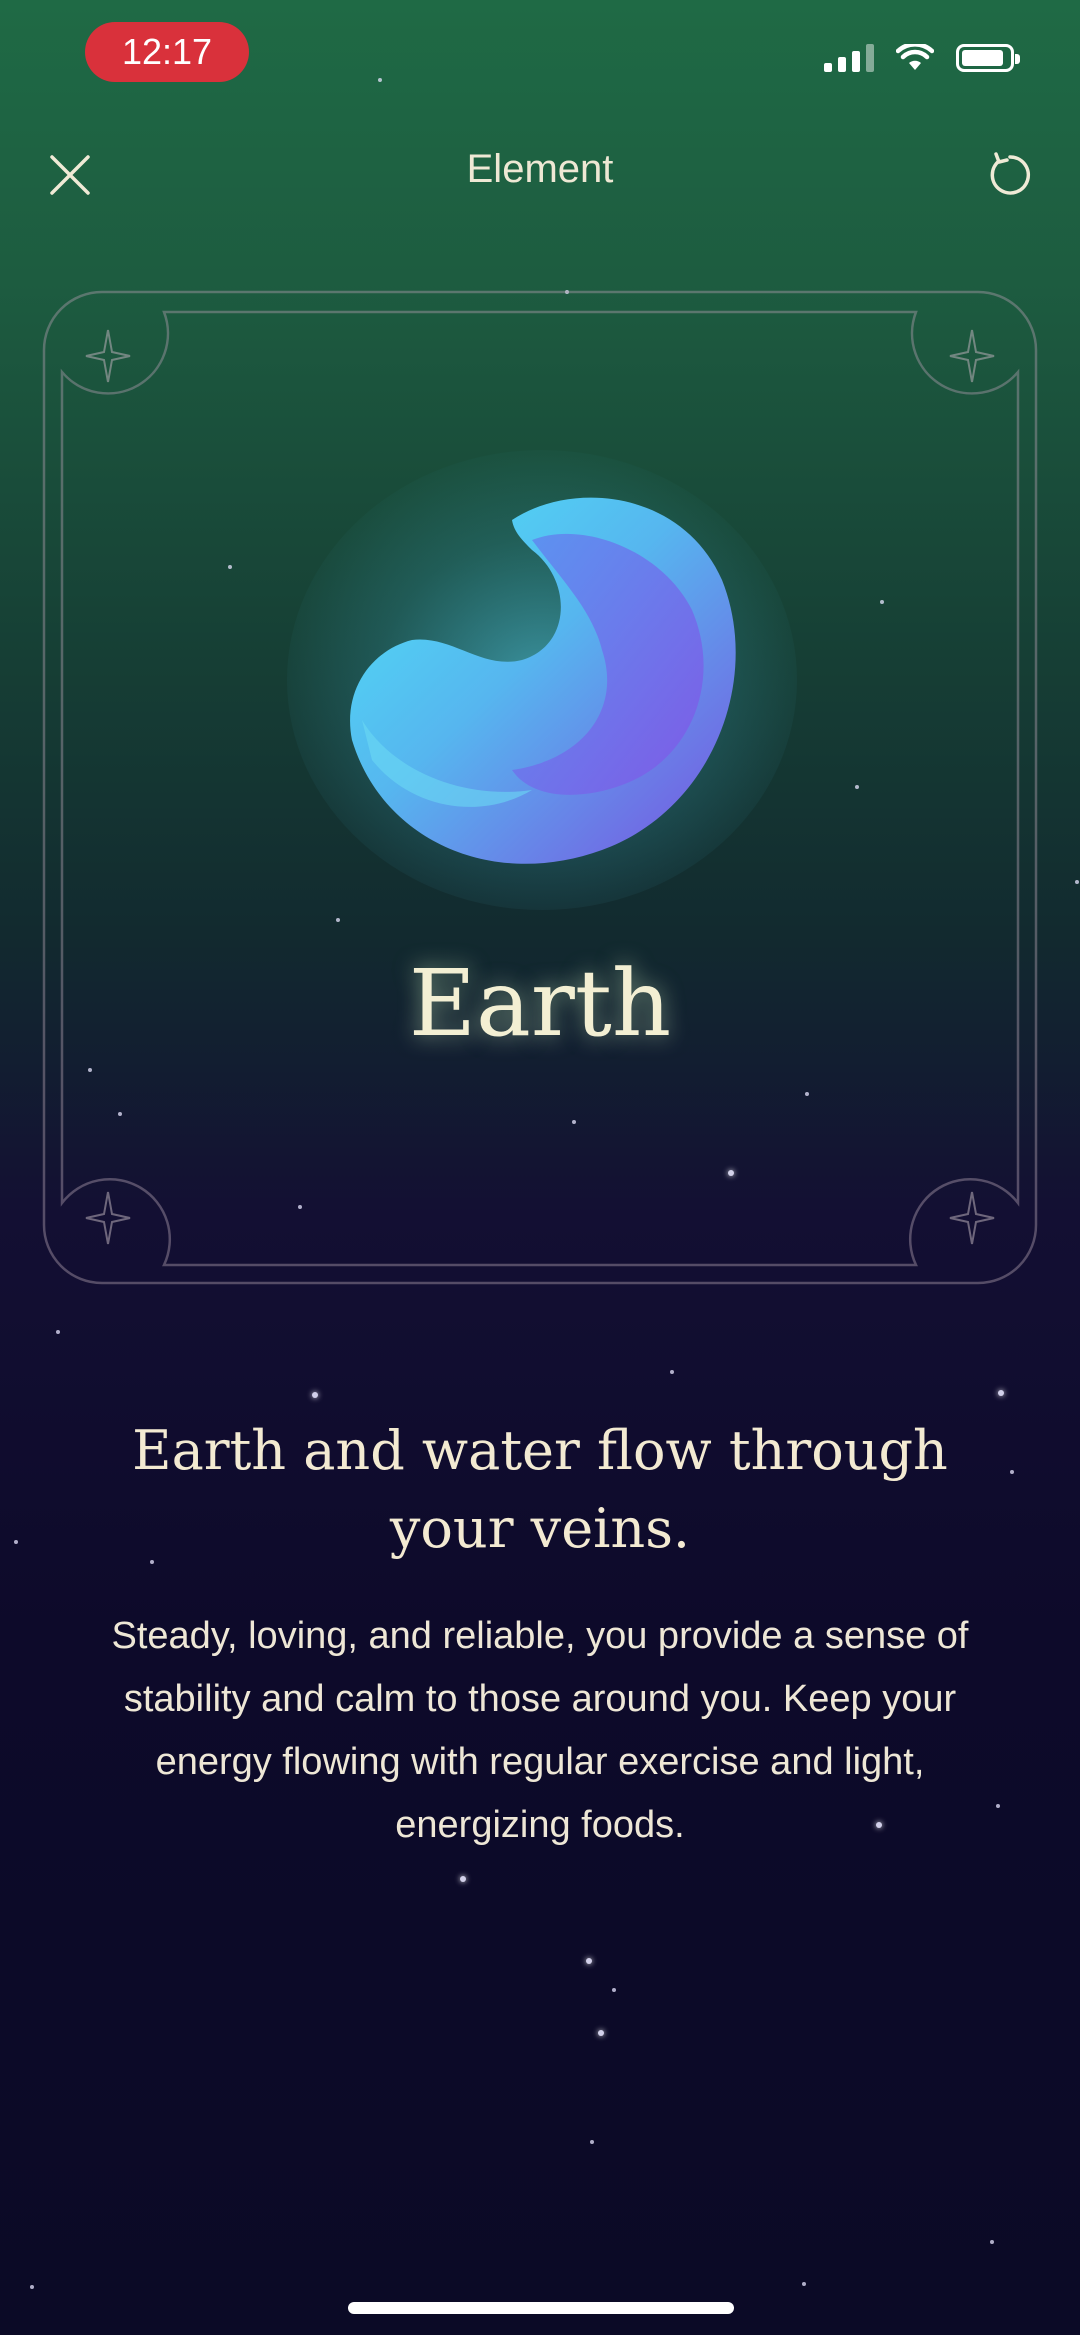 The height and width of the screenshot is (2335, 1080). I want to click on refresh-button, so click(1010, 175).